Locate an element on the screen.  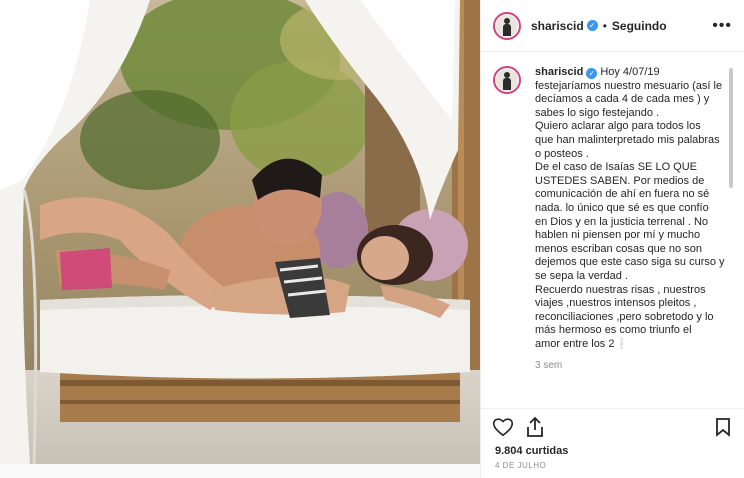
caption-line: USTEDES SABEN. Por medios de is located at coordinates (620, 180).